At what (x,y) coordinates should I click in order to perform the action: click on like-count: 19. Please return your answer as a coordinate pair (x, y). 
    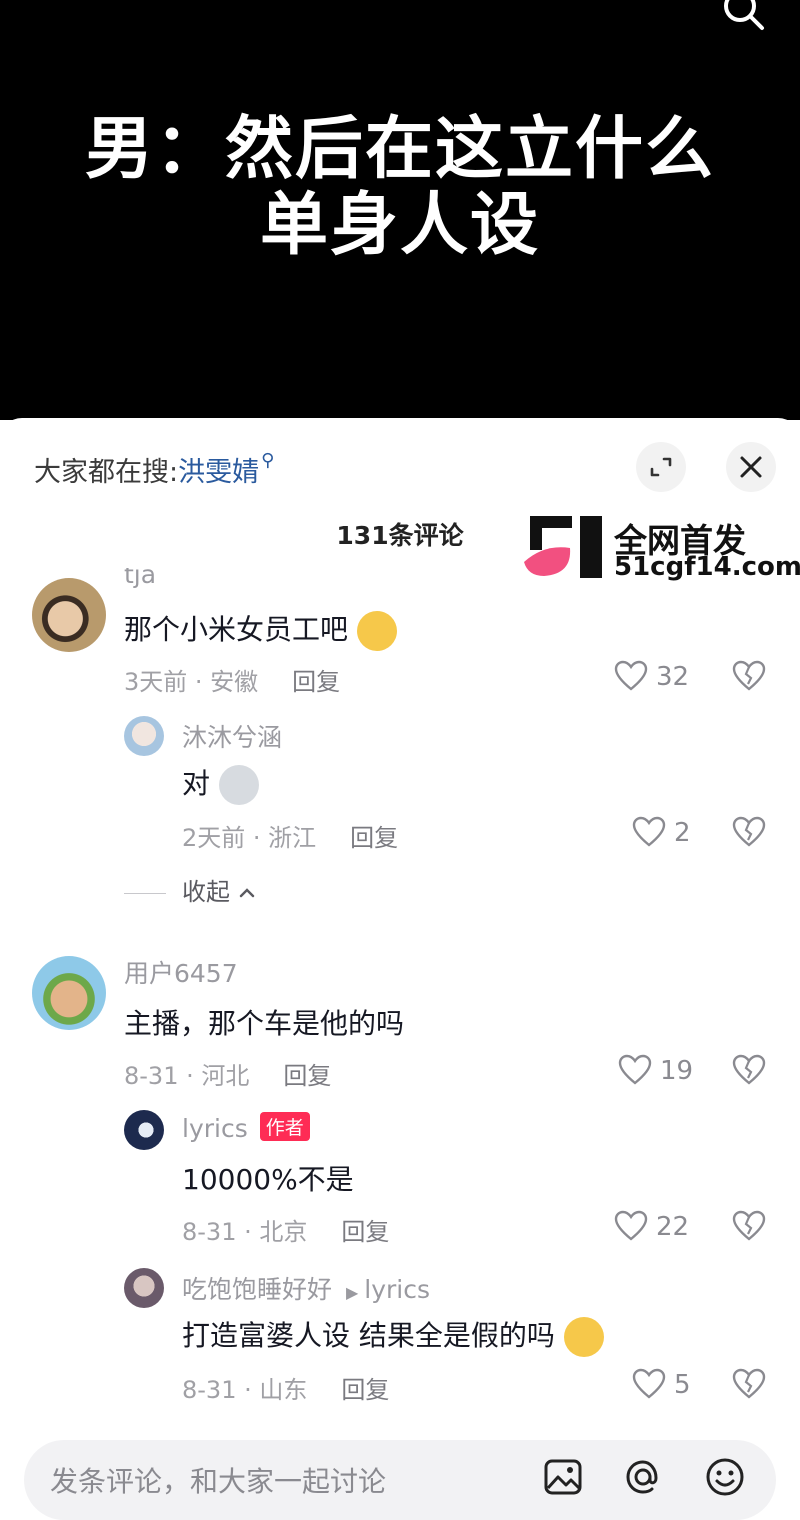
    Looking at the image, I should click on (677, 1071).